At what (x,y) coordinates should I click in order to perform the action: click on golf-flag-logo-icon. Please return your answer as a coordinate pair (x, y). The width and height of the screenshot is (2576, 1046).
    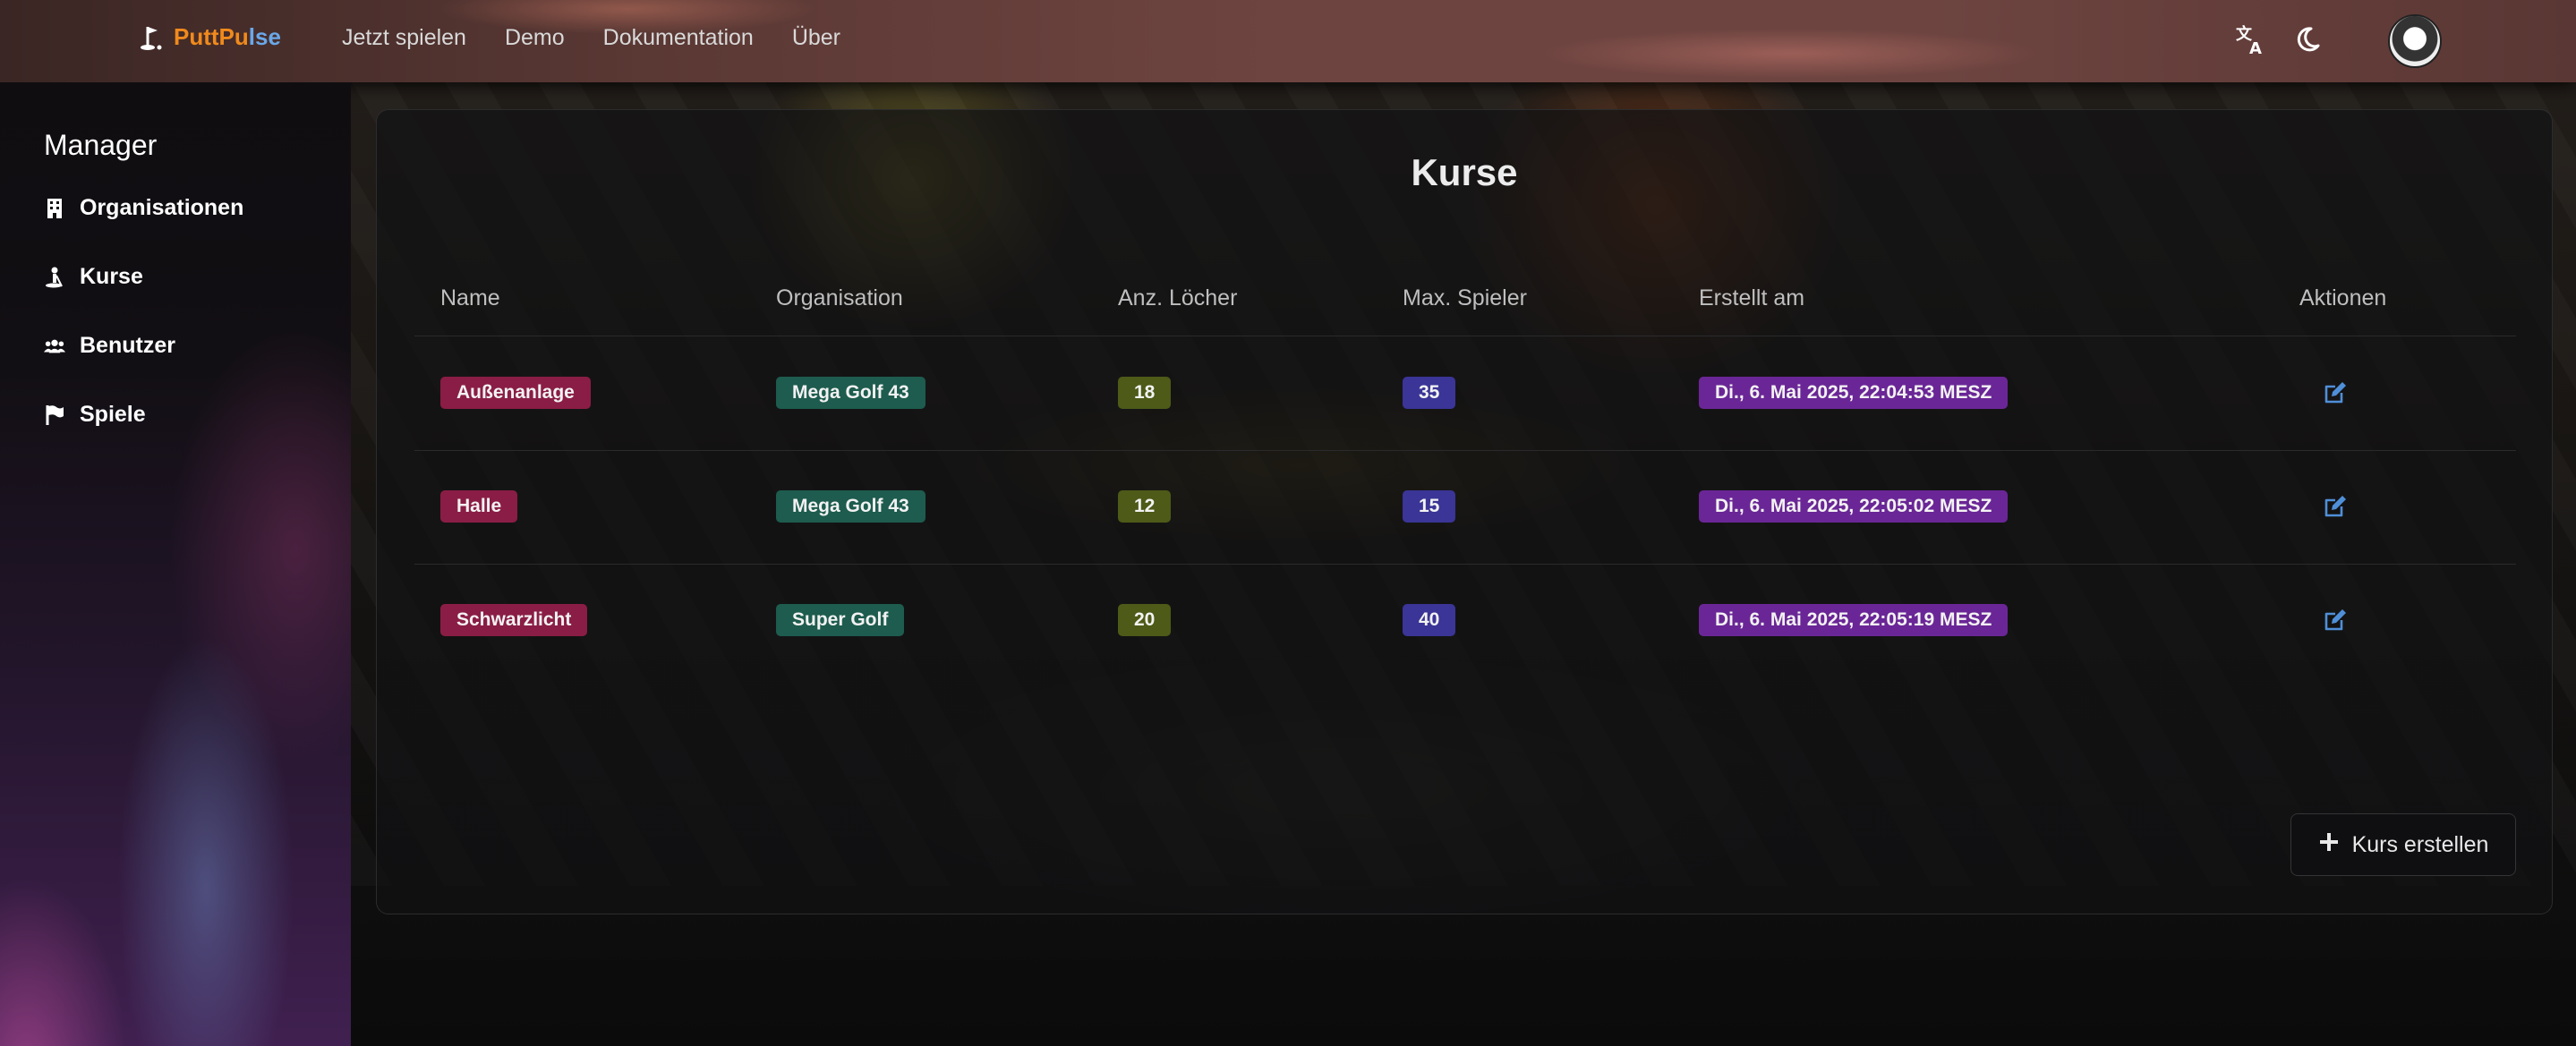
    Looking at the image, I should click on (151, 37).